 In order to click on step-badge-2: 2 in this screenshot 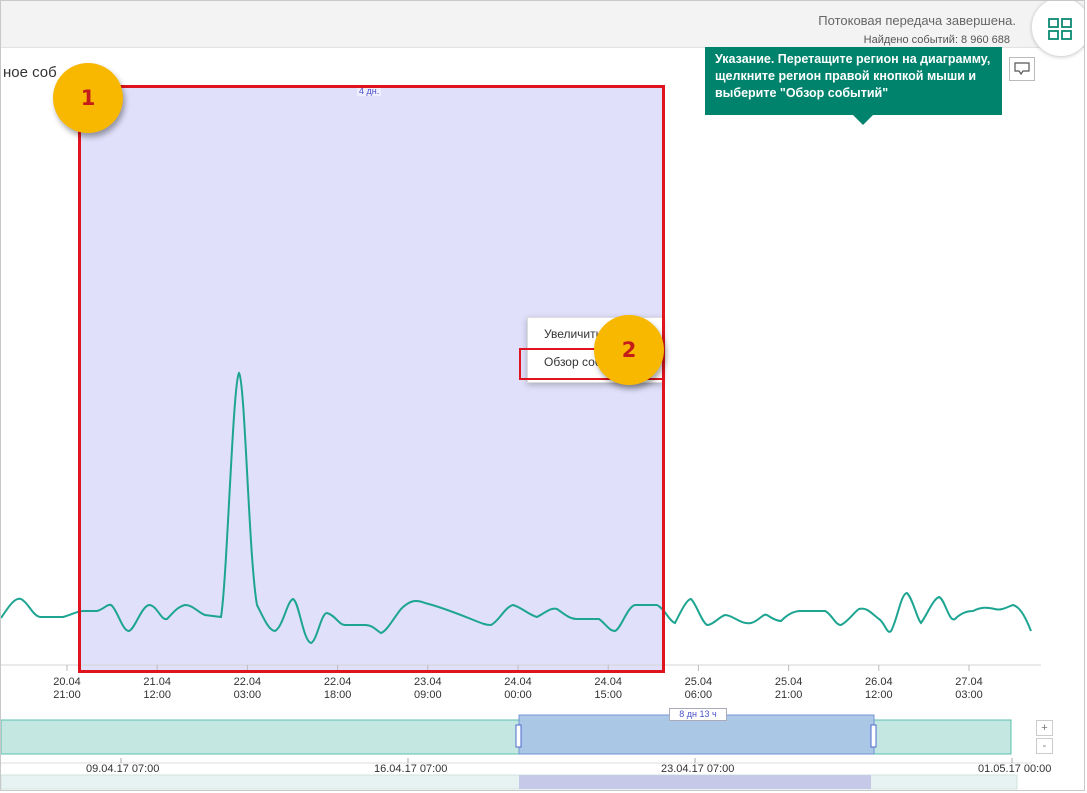, I will do `click(629, 350)`.